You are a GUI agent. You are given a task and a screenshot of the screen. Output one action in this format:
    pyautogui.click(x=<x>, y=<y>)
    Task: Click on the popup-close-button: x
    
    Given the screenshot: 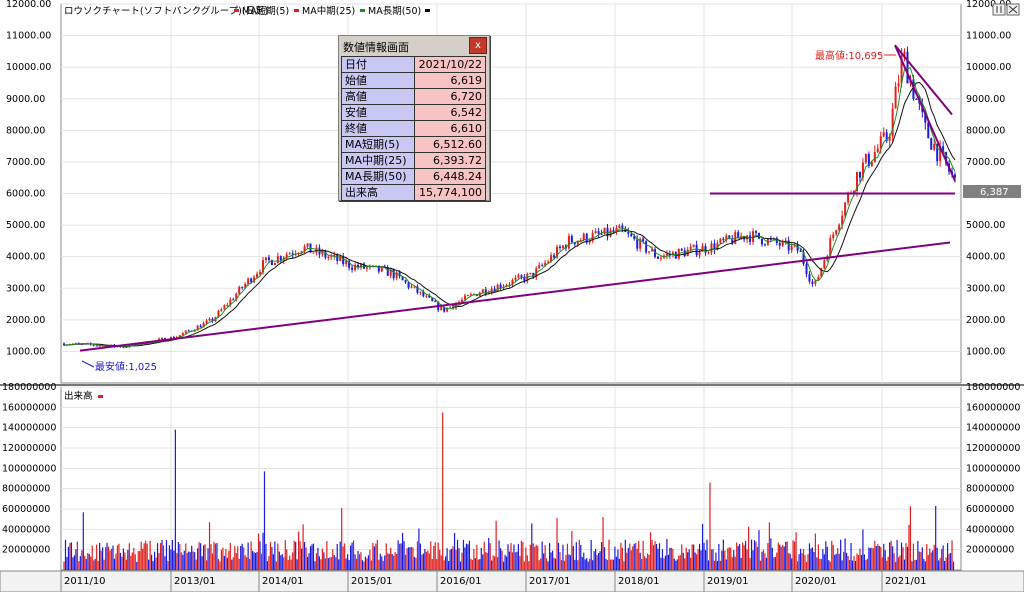 What is the action you would take?
    pyautogui.click(x=478, y=45)
    